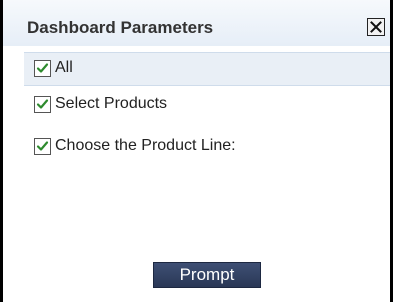  What do you see at coordinates (64, 67) in the screenshot?
I see `checkbox-label: All` at bounding box center [64, 67].